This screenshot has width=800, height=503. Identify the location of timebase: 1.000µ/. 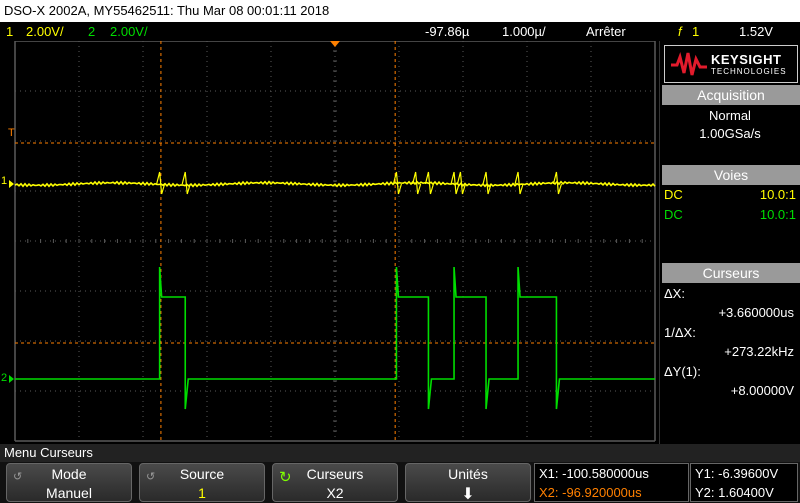
(524, 31).